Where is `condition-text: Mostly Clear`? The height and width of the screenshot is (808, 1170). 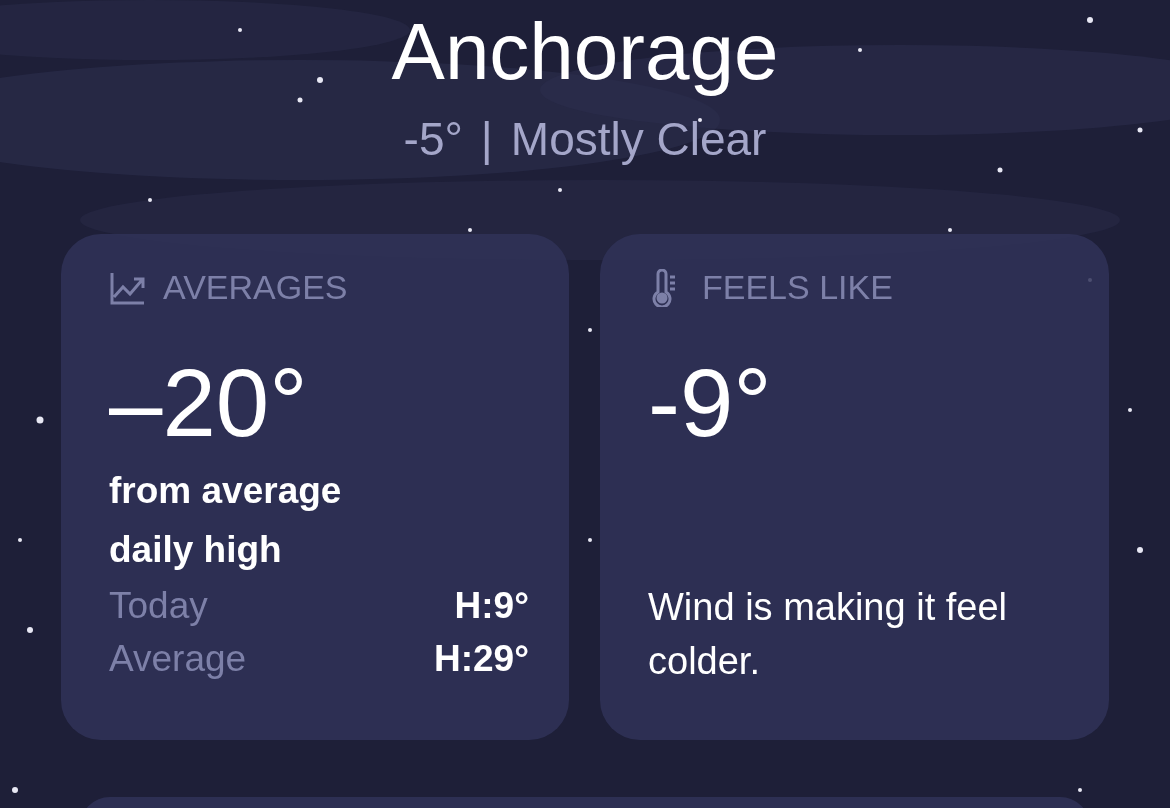 condition-text: Mostly Clear is located at coordinates (638, 139).